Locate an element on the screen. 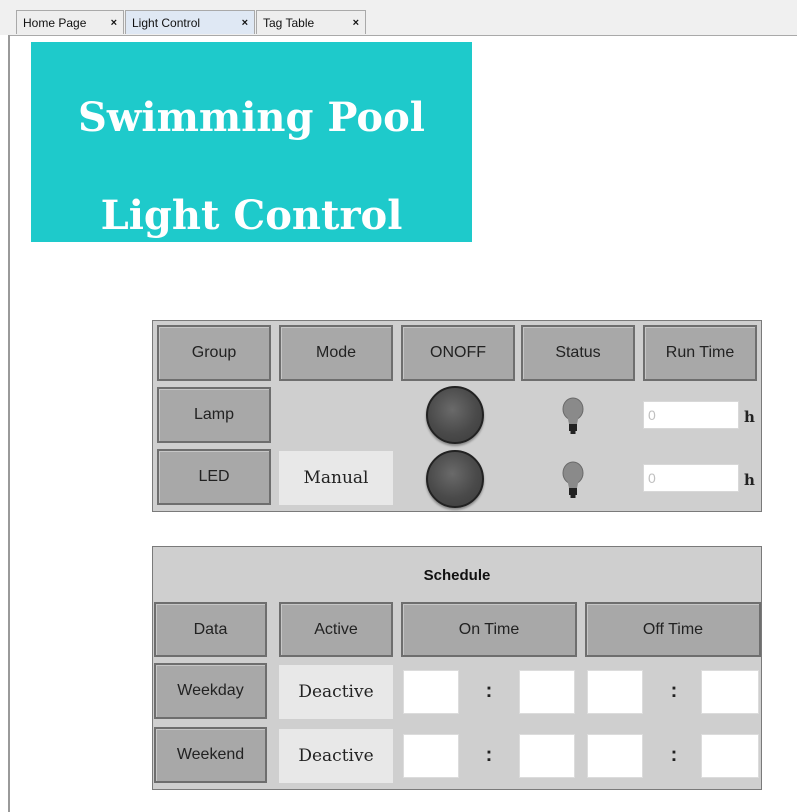  weekend-off-minute-field is located at coordinates (730, 756).